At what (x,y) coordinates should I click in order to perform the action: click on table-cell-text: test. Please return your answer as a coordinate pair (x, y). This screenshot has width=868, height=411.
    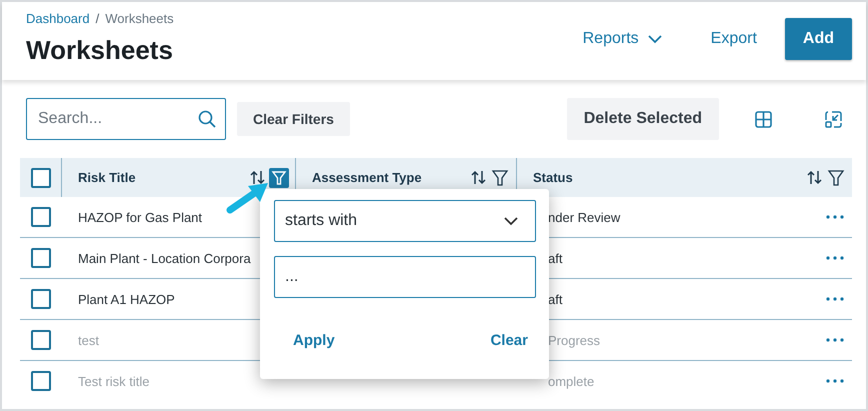
    Looking at the image, I should click on (88, 340).